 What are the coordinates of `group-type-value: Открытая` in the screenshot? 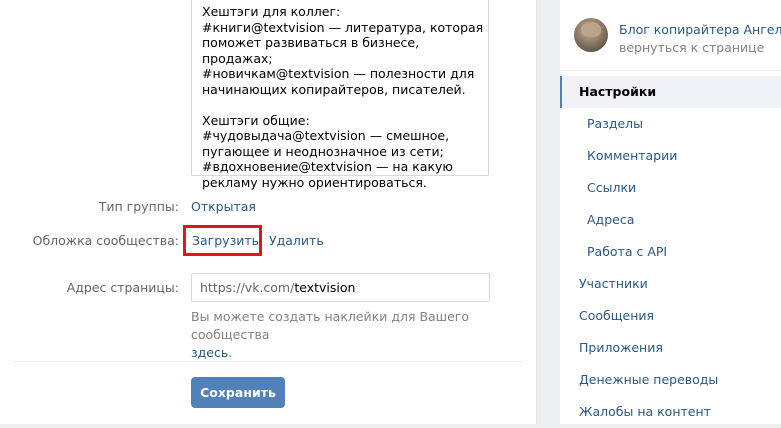 It's located at (223, 206).